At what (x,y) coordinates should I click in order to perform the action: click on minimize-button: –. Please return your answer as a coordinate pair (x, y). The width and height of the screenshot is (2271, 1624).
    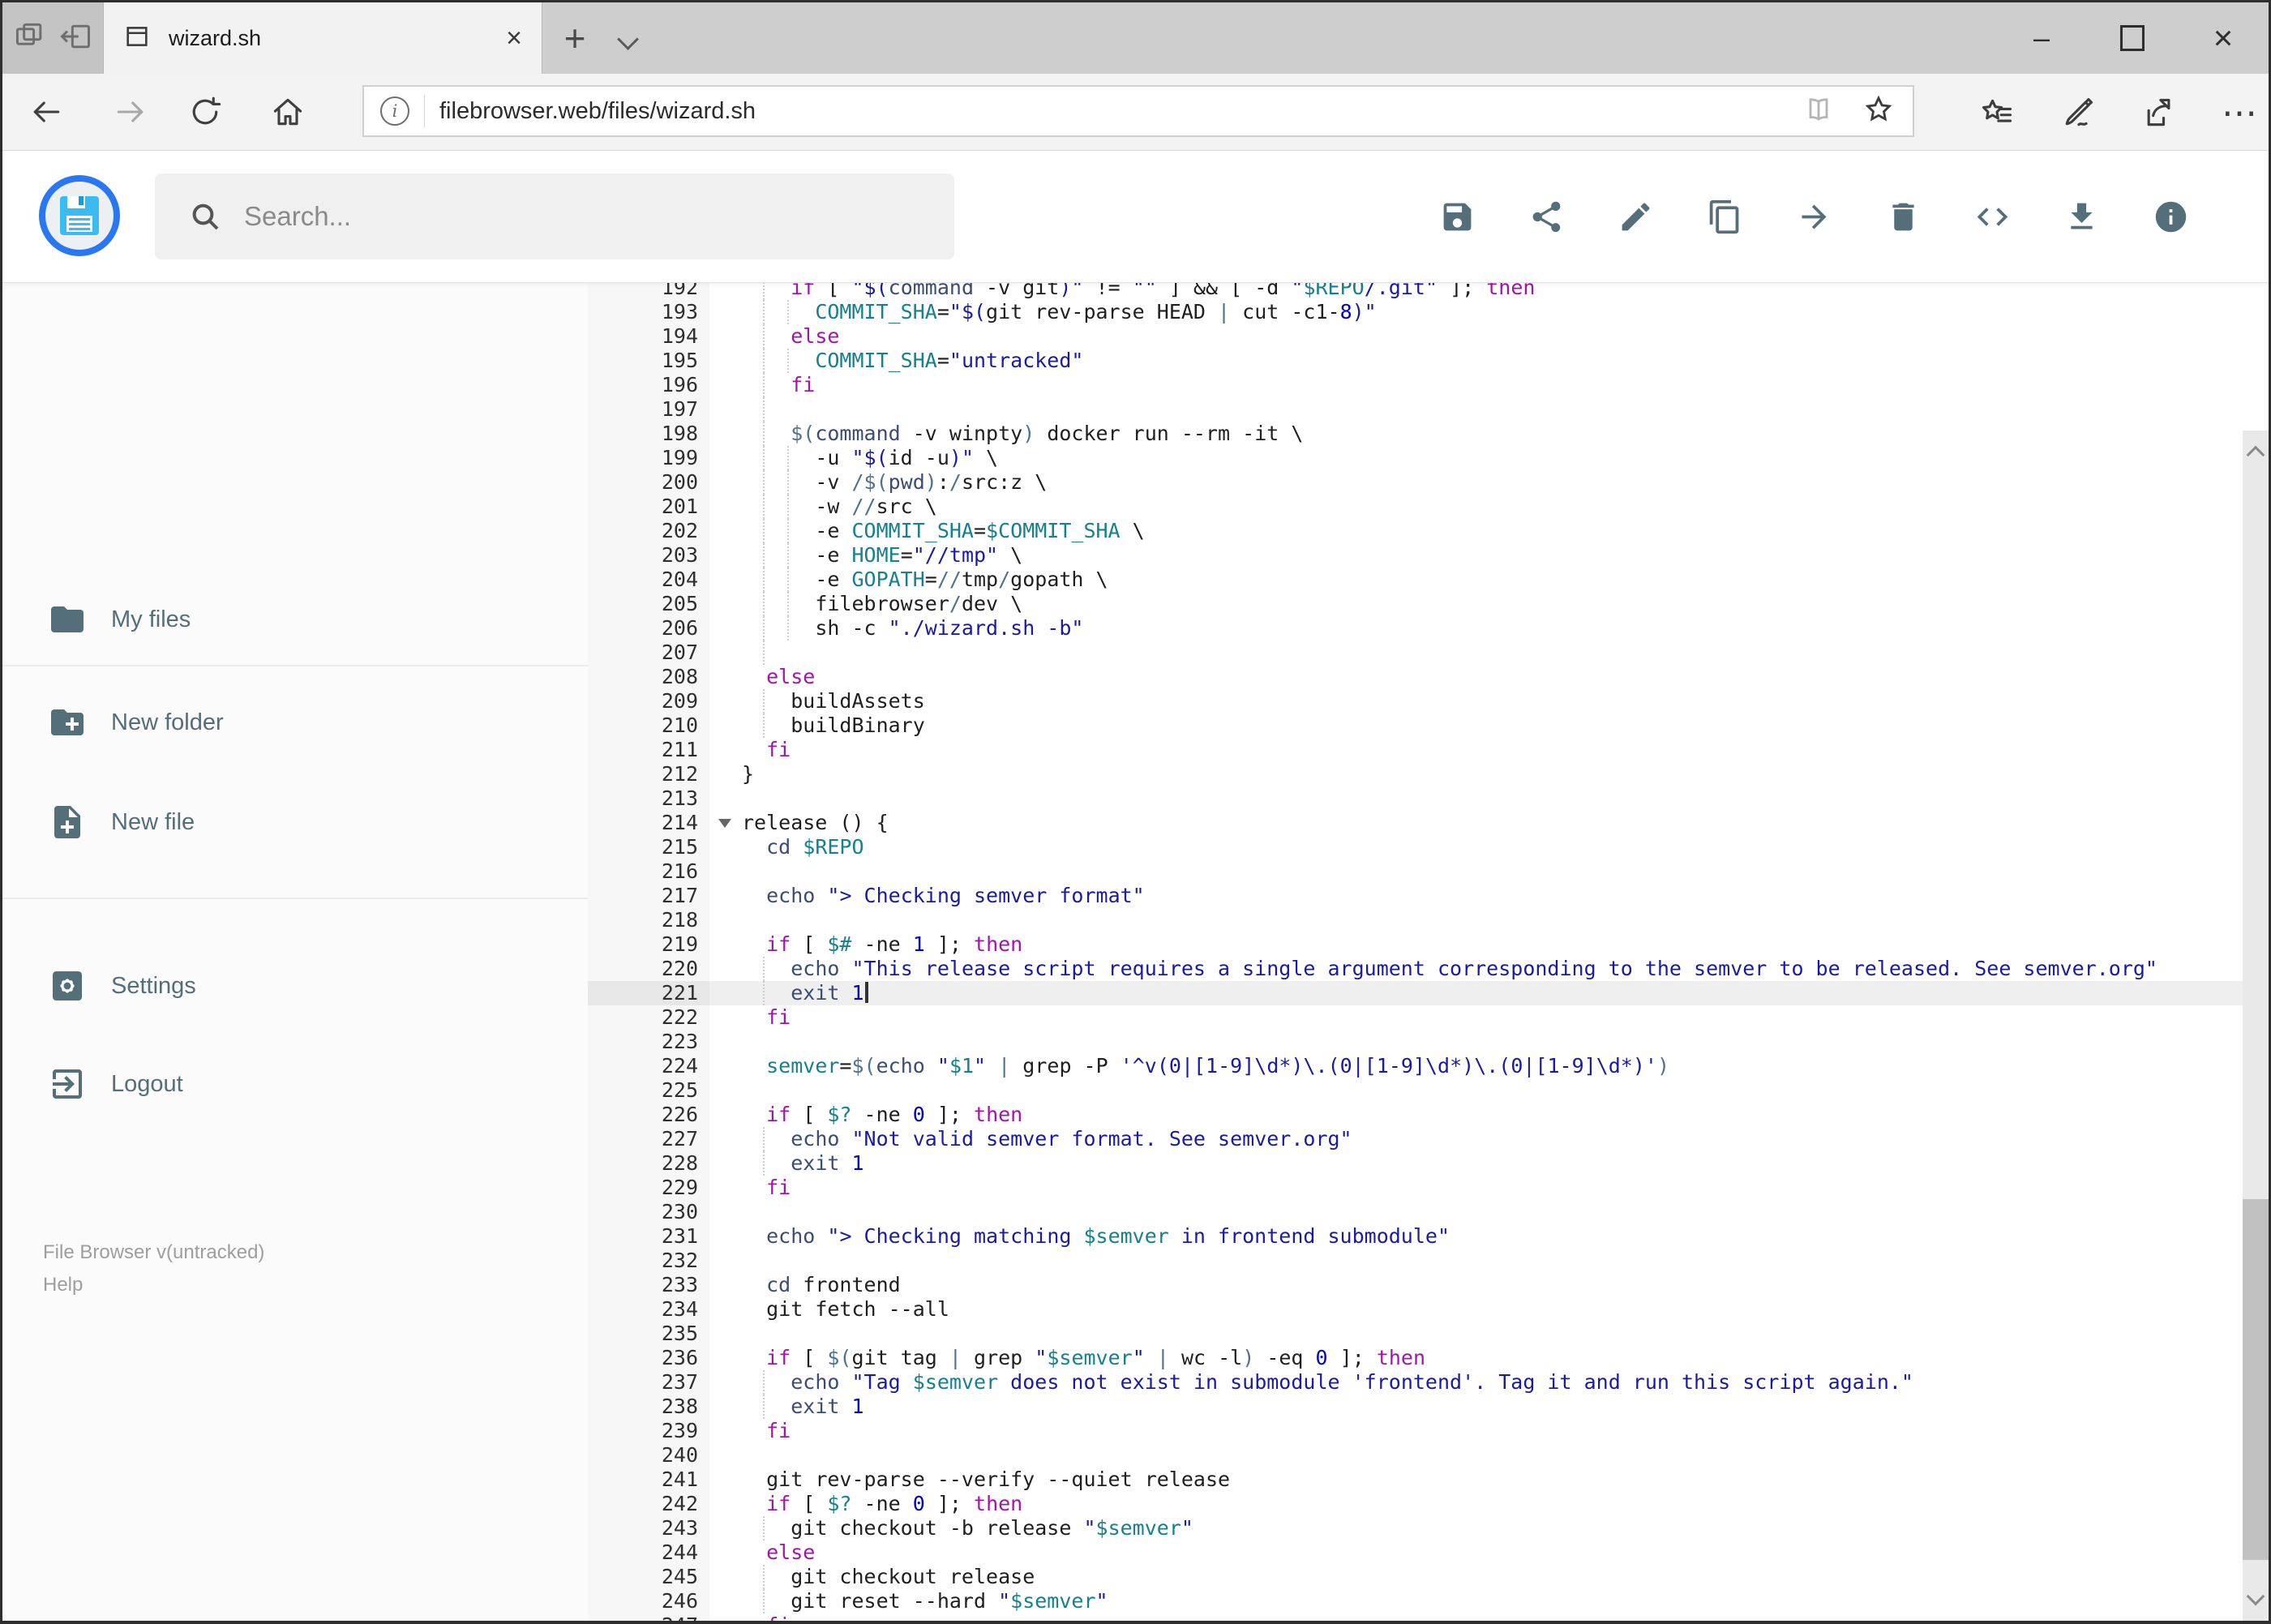
    Looking at the image, I should click on (2041, 38).